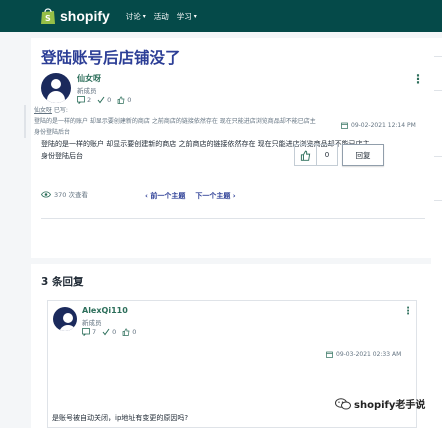  Describe the element at coordinates (120, 418) in the screenshot. I see `reply-body: 是账号被自动关闭，ip地址有变更的原因吗?` at that location.